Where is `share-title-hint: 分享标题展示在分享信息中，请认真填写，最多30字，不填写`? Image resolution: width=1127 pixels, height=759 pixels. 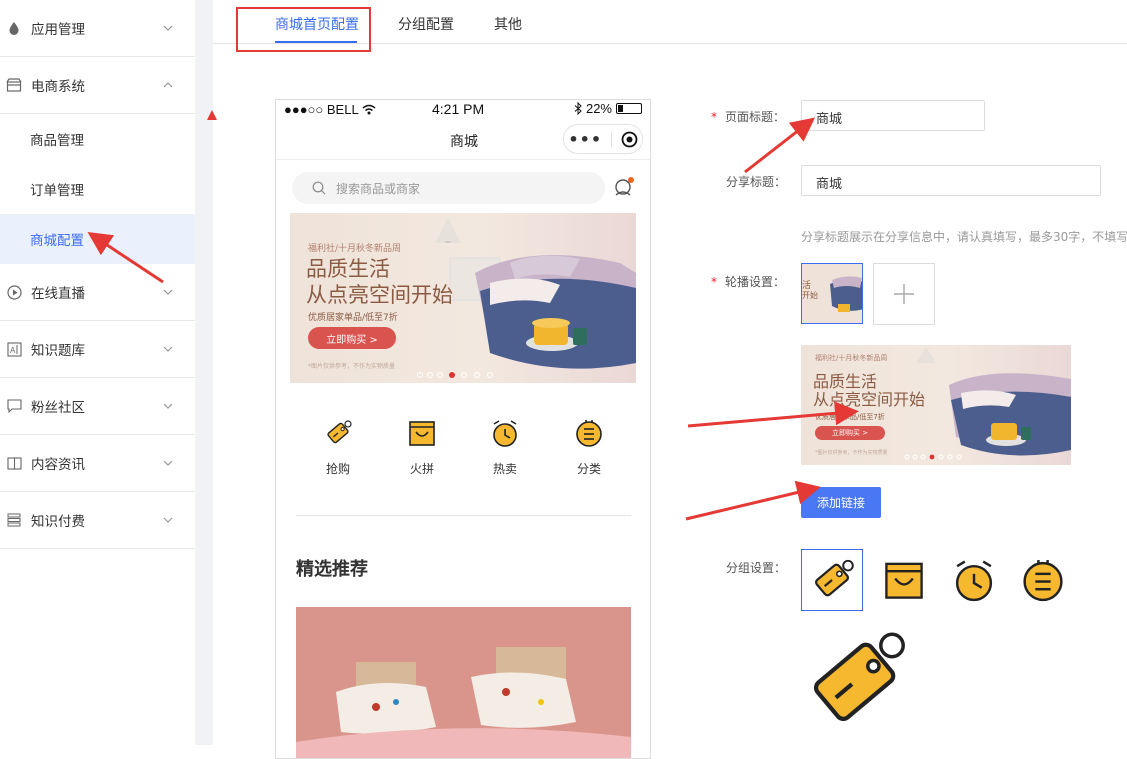
share-title-hint: 分享标题展示在分享信息中，请认真填写，最多30字，不填写 is located at coordinates (964, 237).